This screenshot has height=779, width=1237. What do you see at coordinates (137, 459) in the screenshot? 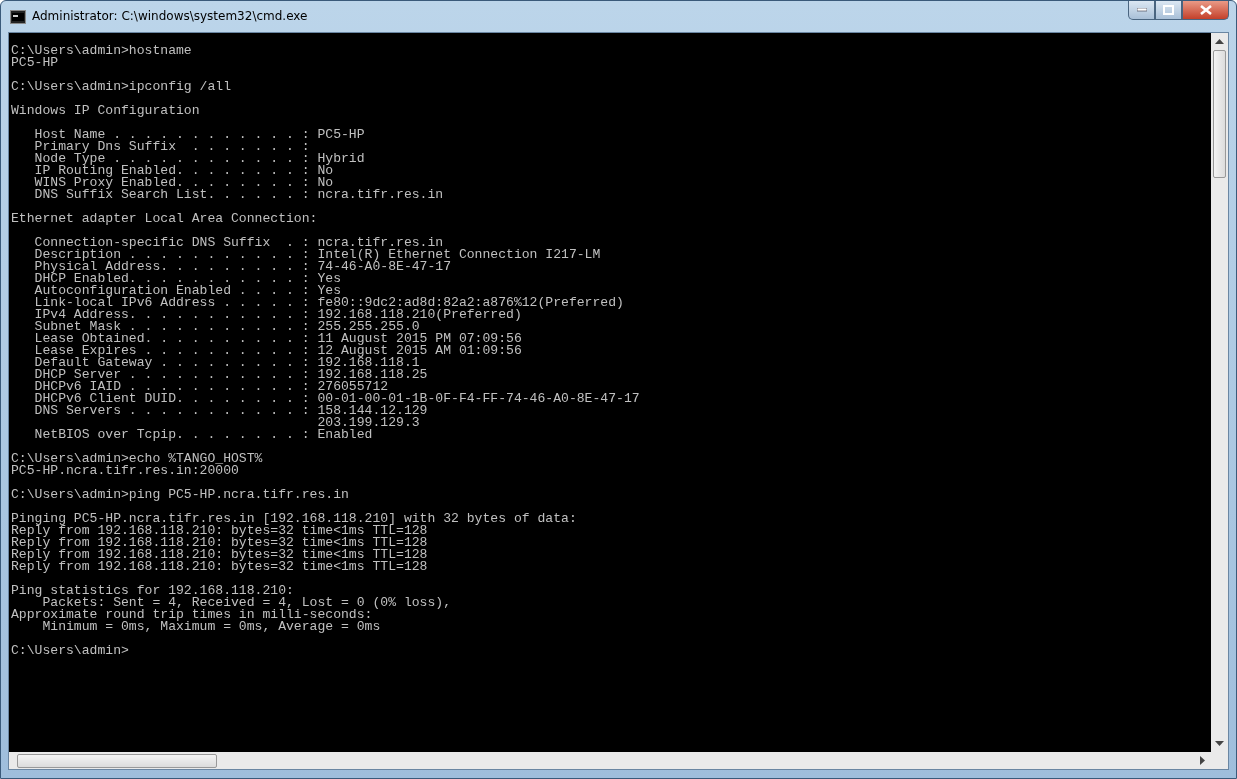
I see `console-line: C:\Users\admin>echo %TANGO_HOST%` at bounding box center [137, 459].